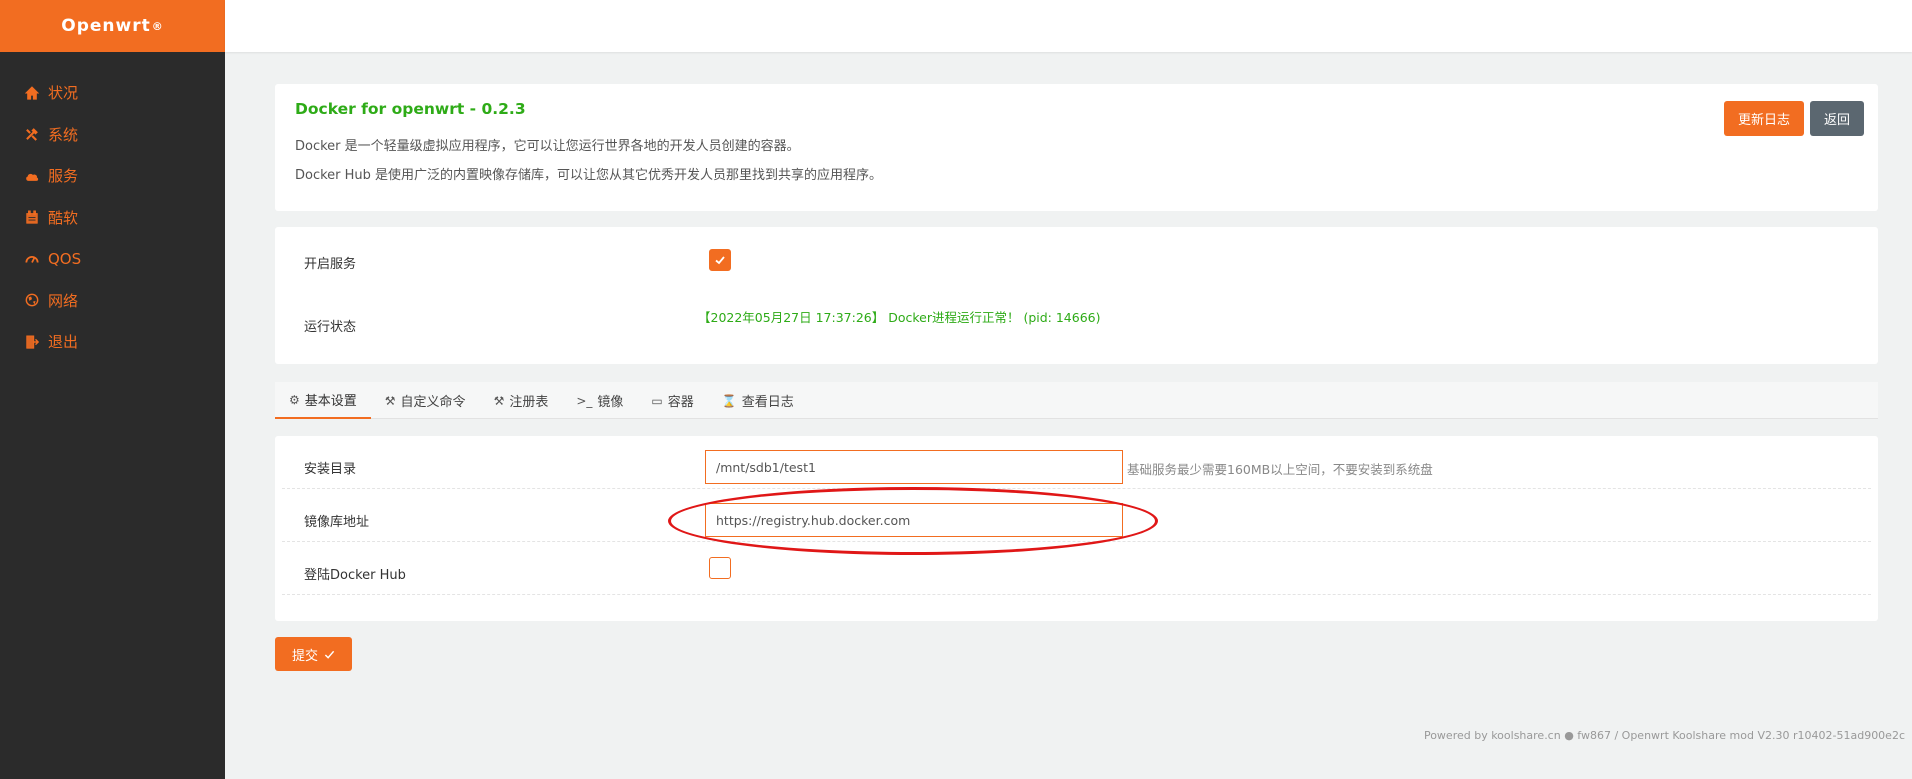 Image resolution: width=1912 pixels, height=779 pixels. Describe the element at coordinates (729, 400) in the screenshot. I see `hourglass-icon: ⌛` at that location.